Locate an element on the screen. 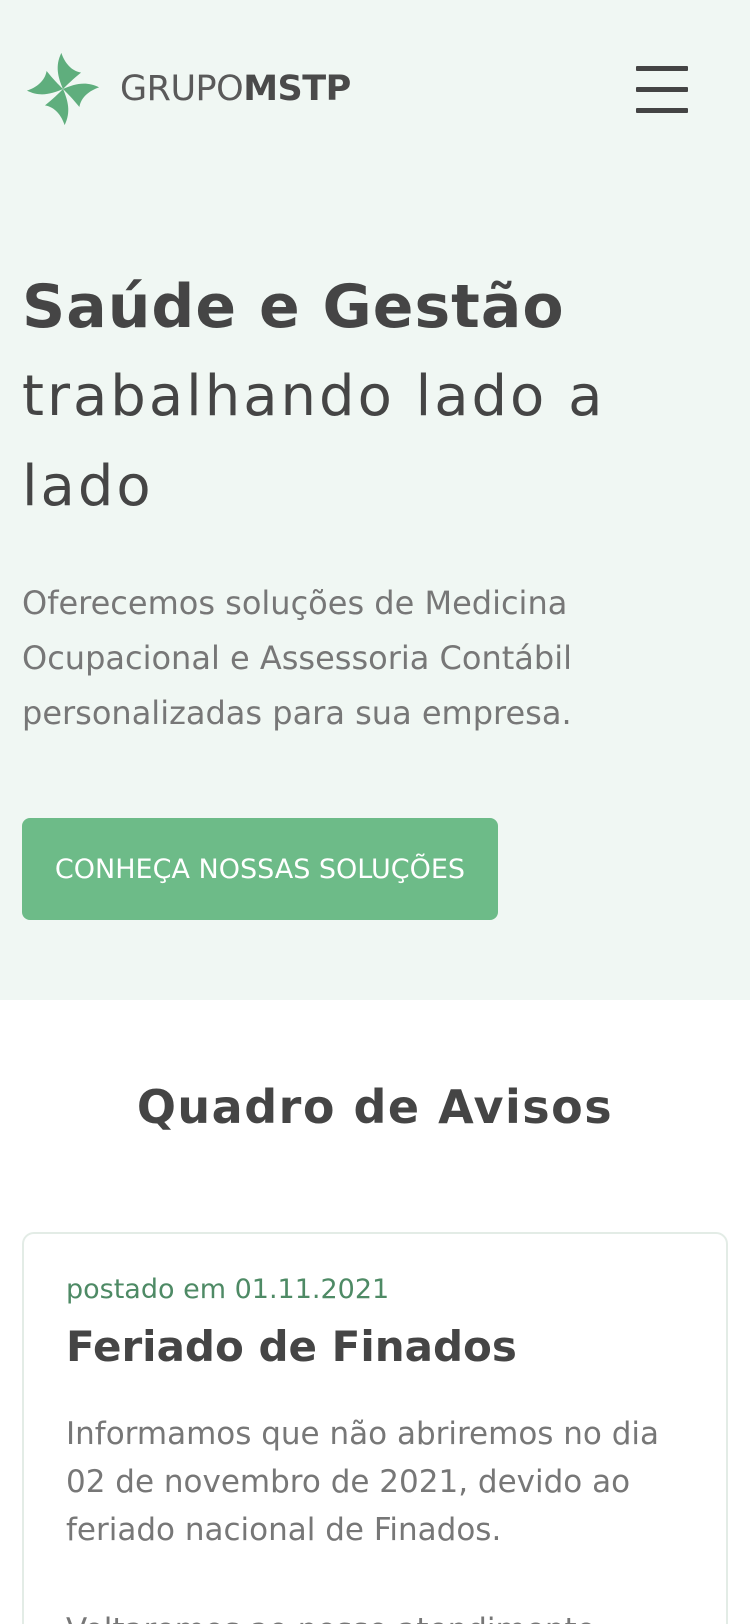  brand-name-light: GRUPO is located at coordinates (182, 89).